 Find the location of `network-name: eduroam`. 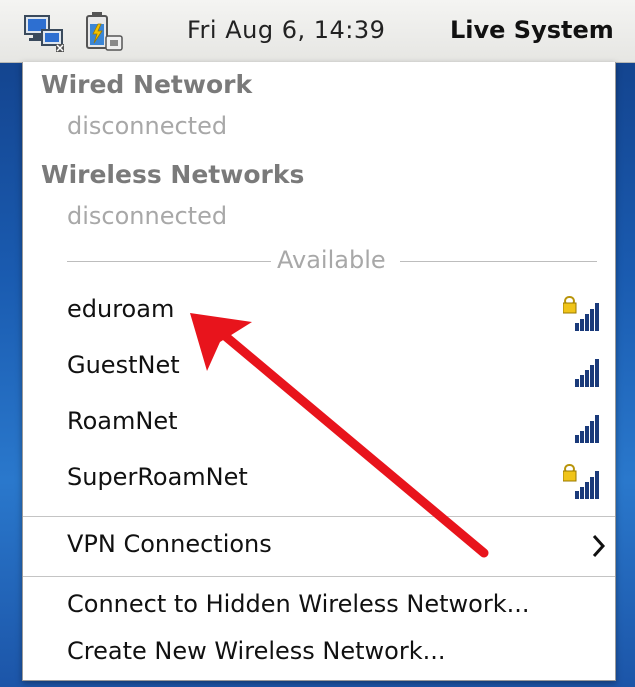

network-name: eduroam is located at coordinates (121, 309).